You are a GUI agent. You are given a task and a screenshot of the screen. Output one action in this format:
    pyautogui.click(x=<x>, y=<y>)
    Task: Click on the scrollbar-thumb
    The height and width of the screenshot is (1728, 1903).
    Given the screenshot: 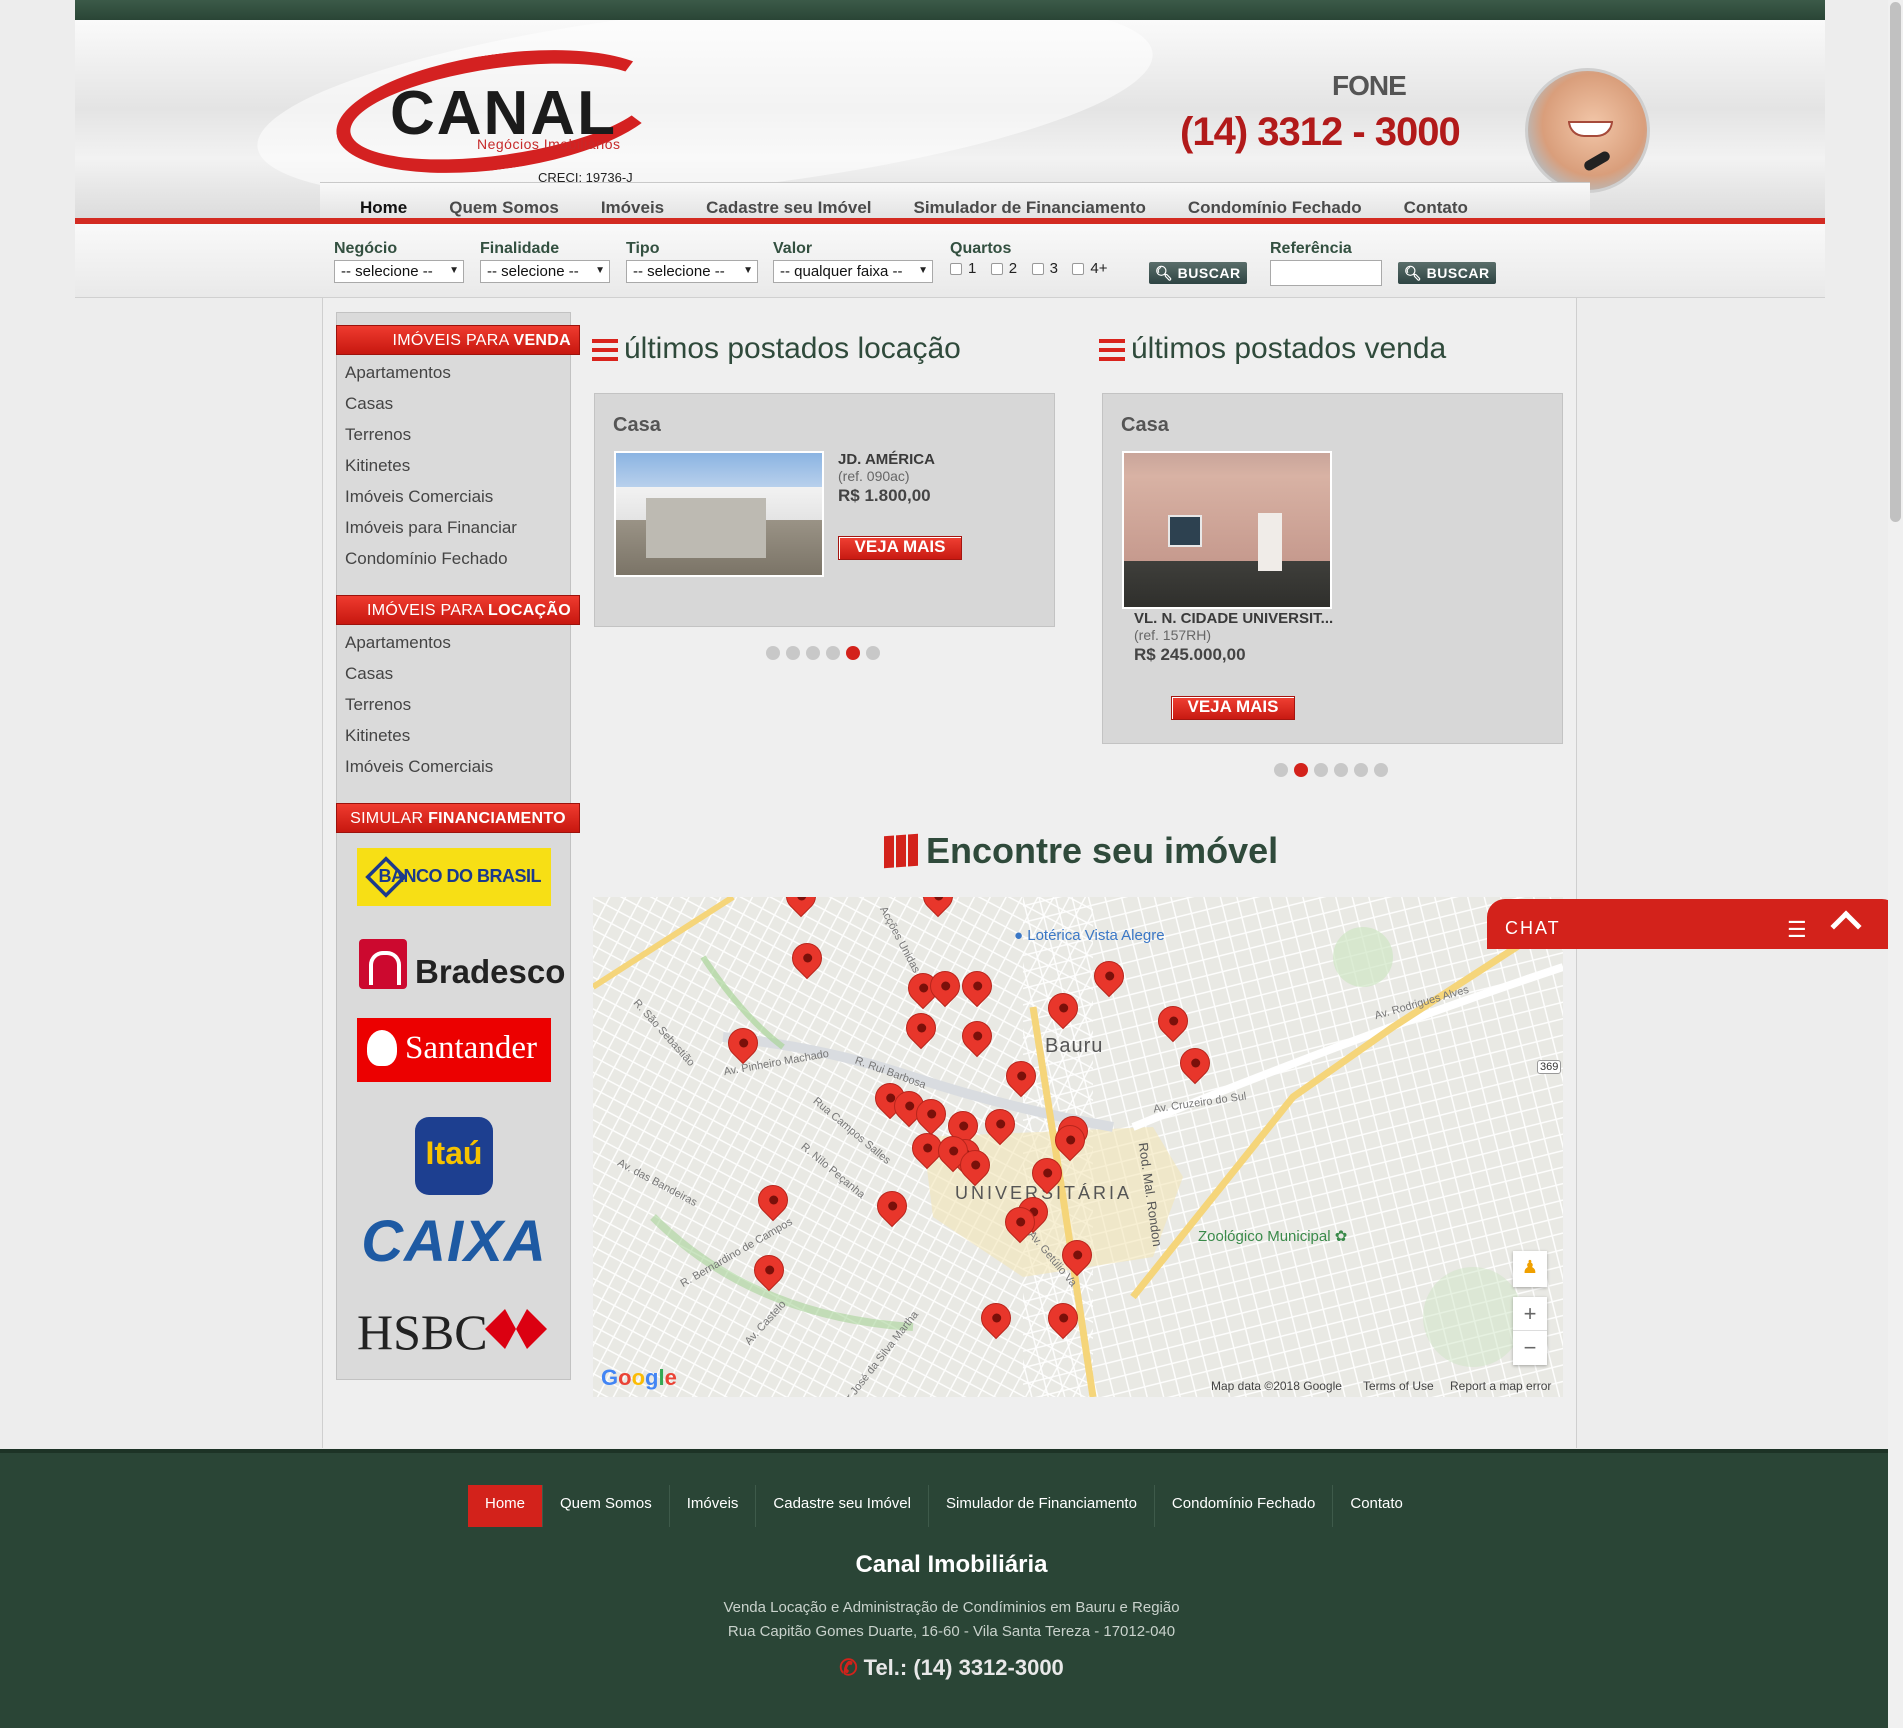 What is the action you would take?
    pyautogui.click(x=1895, y=262)
    